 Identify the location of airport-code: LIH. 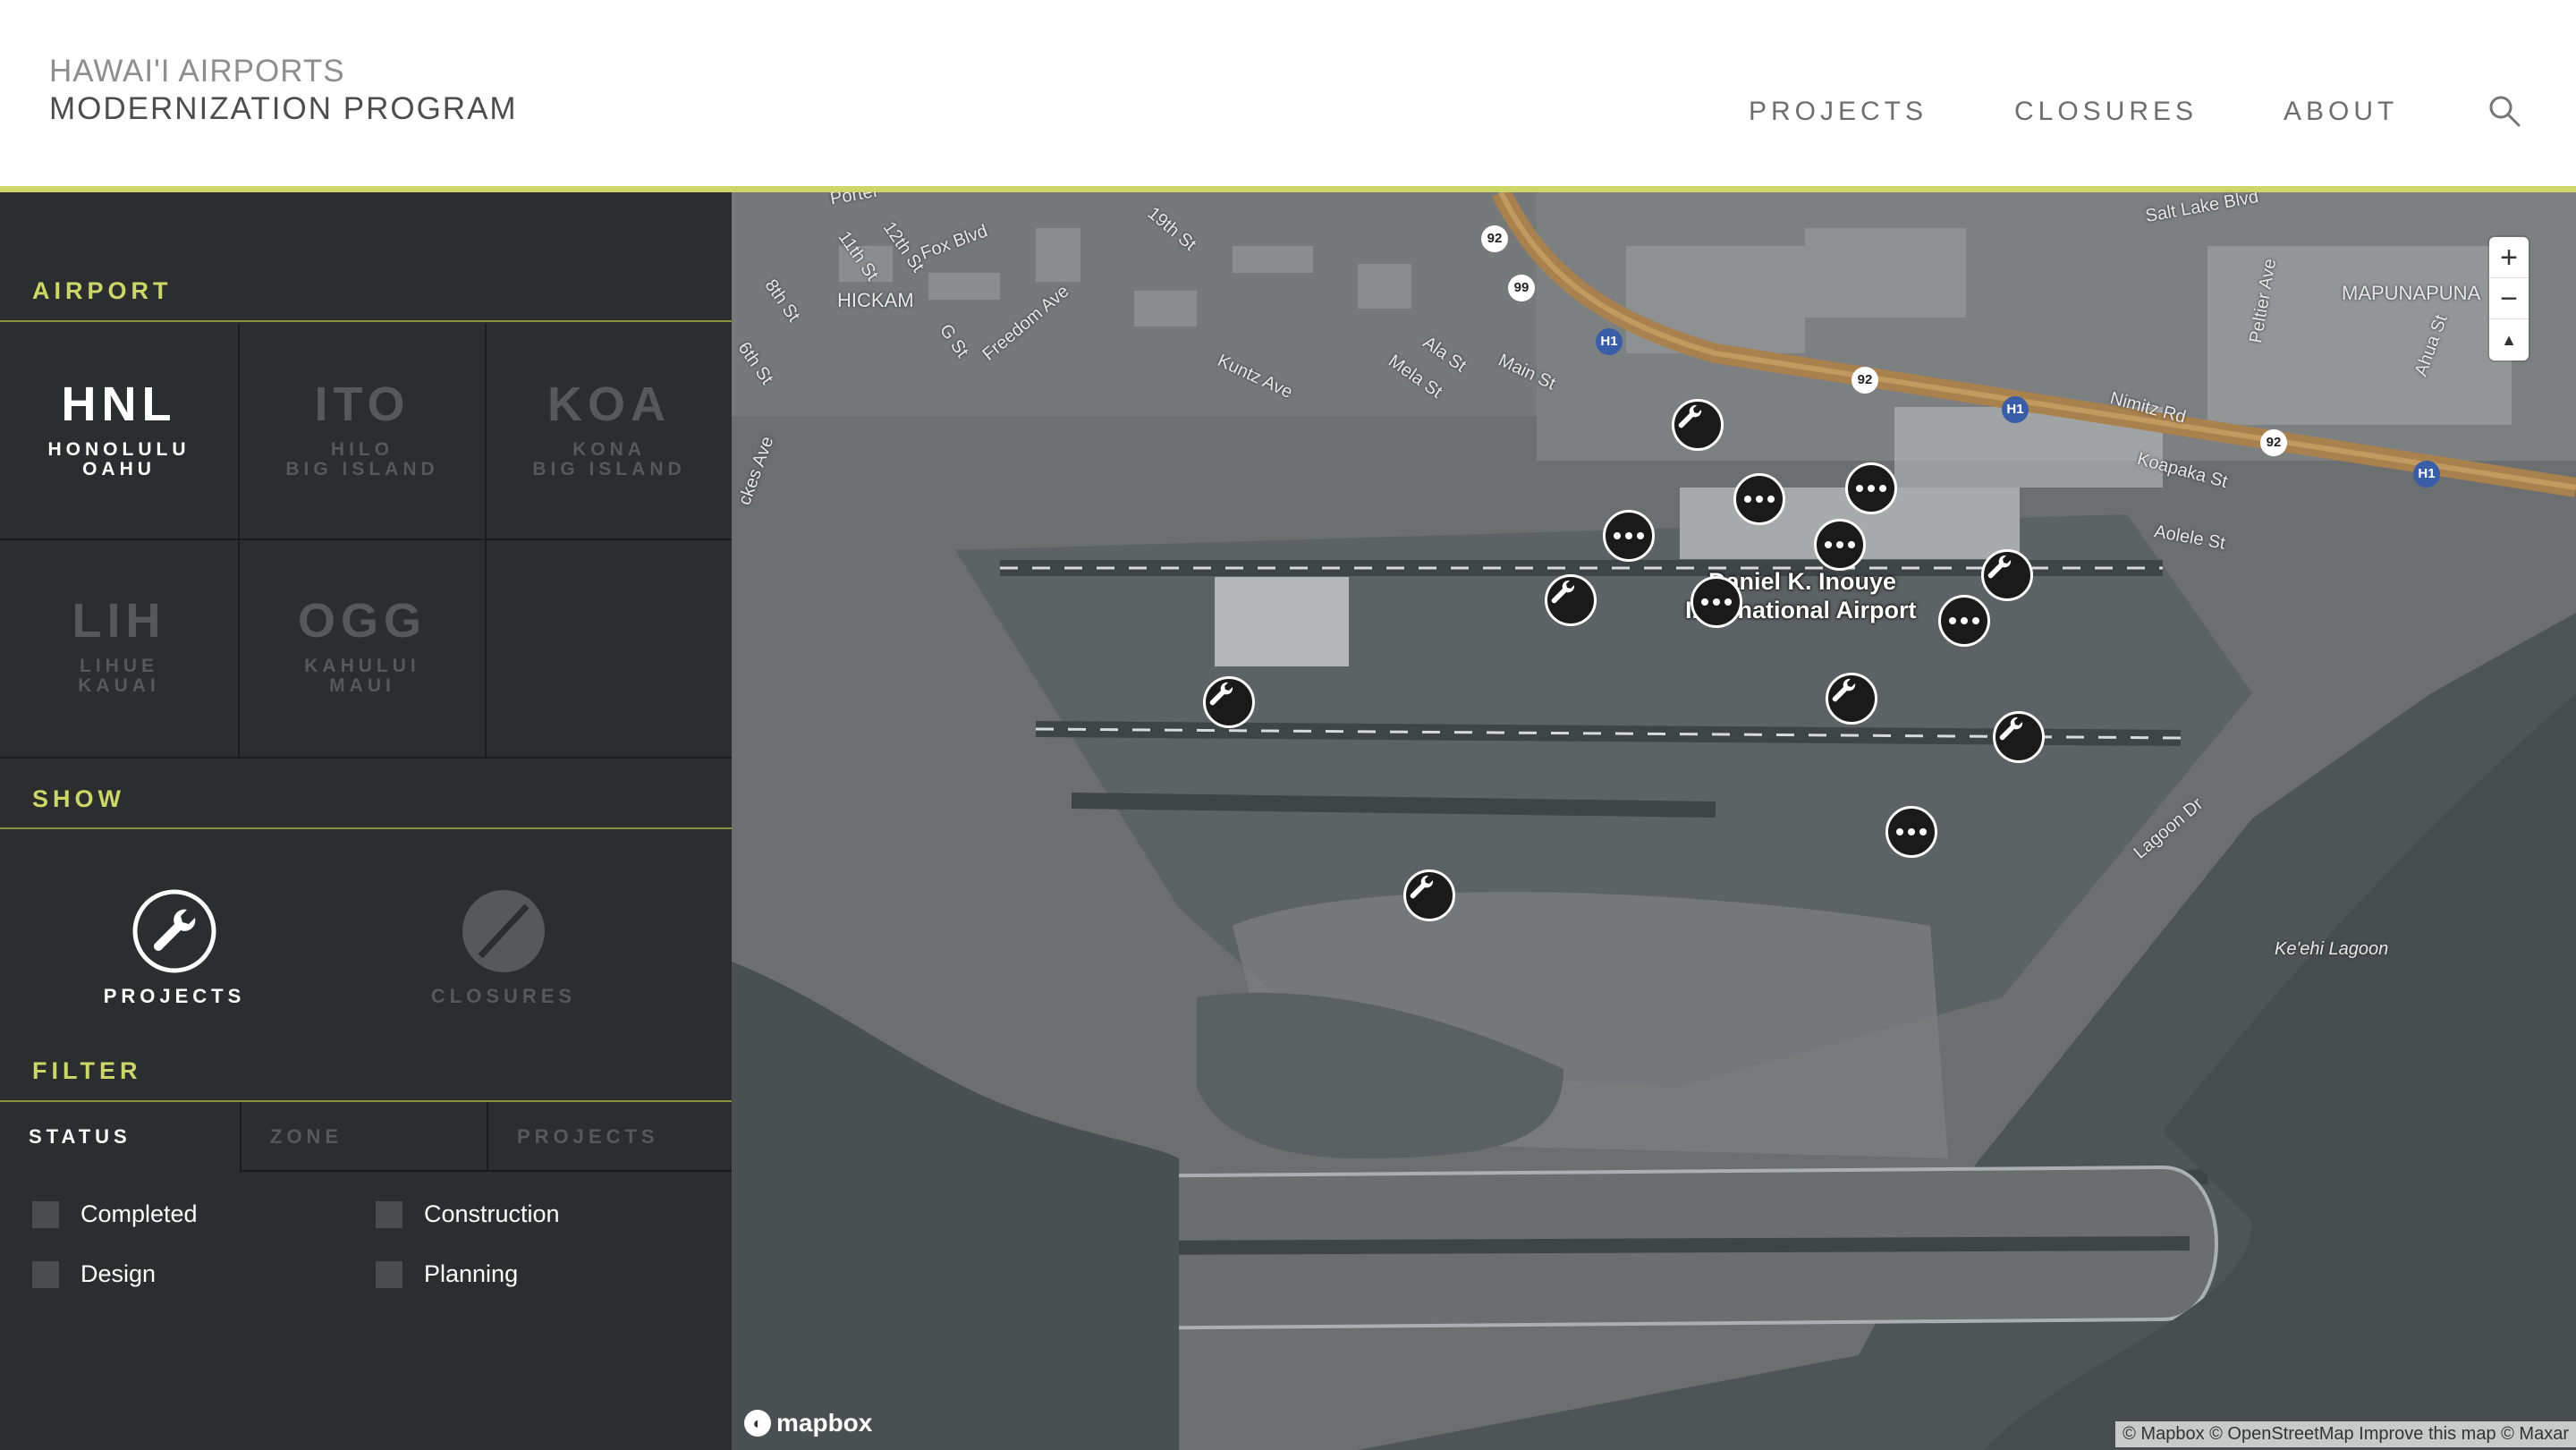
(119, 621).